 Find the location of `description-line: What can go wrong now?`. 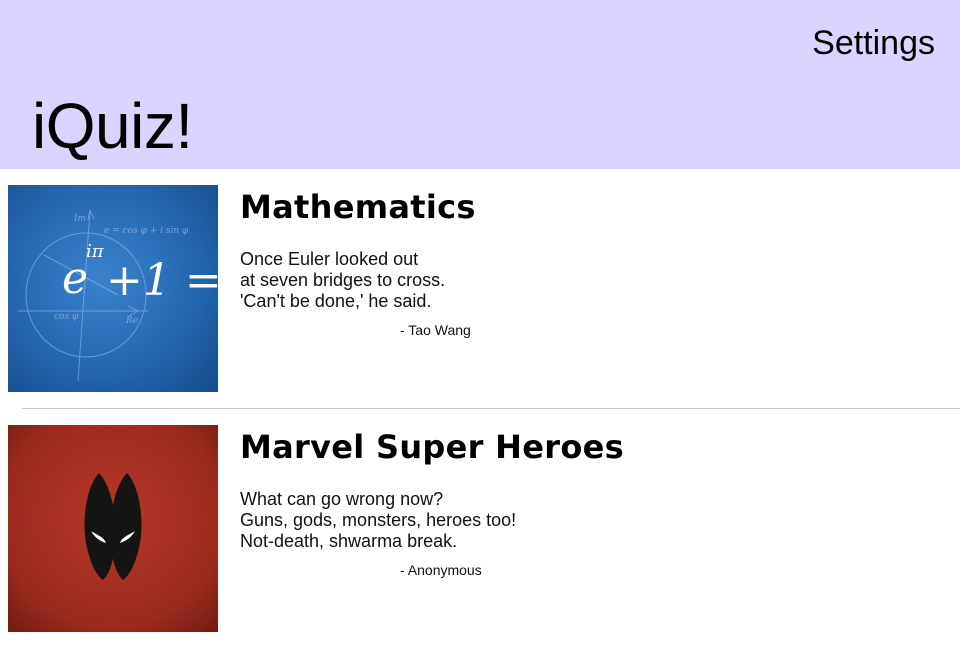

description-line: What can go wrong now? is located at coordinates (342, 499).